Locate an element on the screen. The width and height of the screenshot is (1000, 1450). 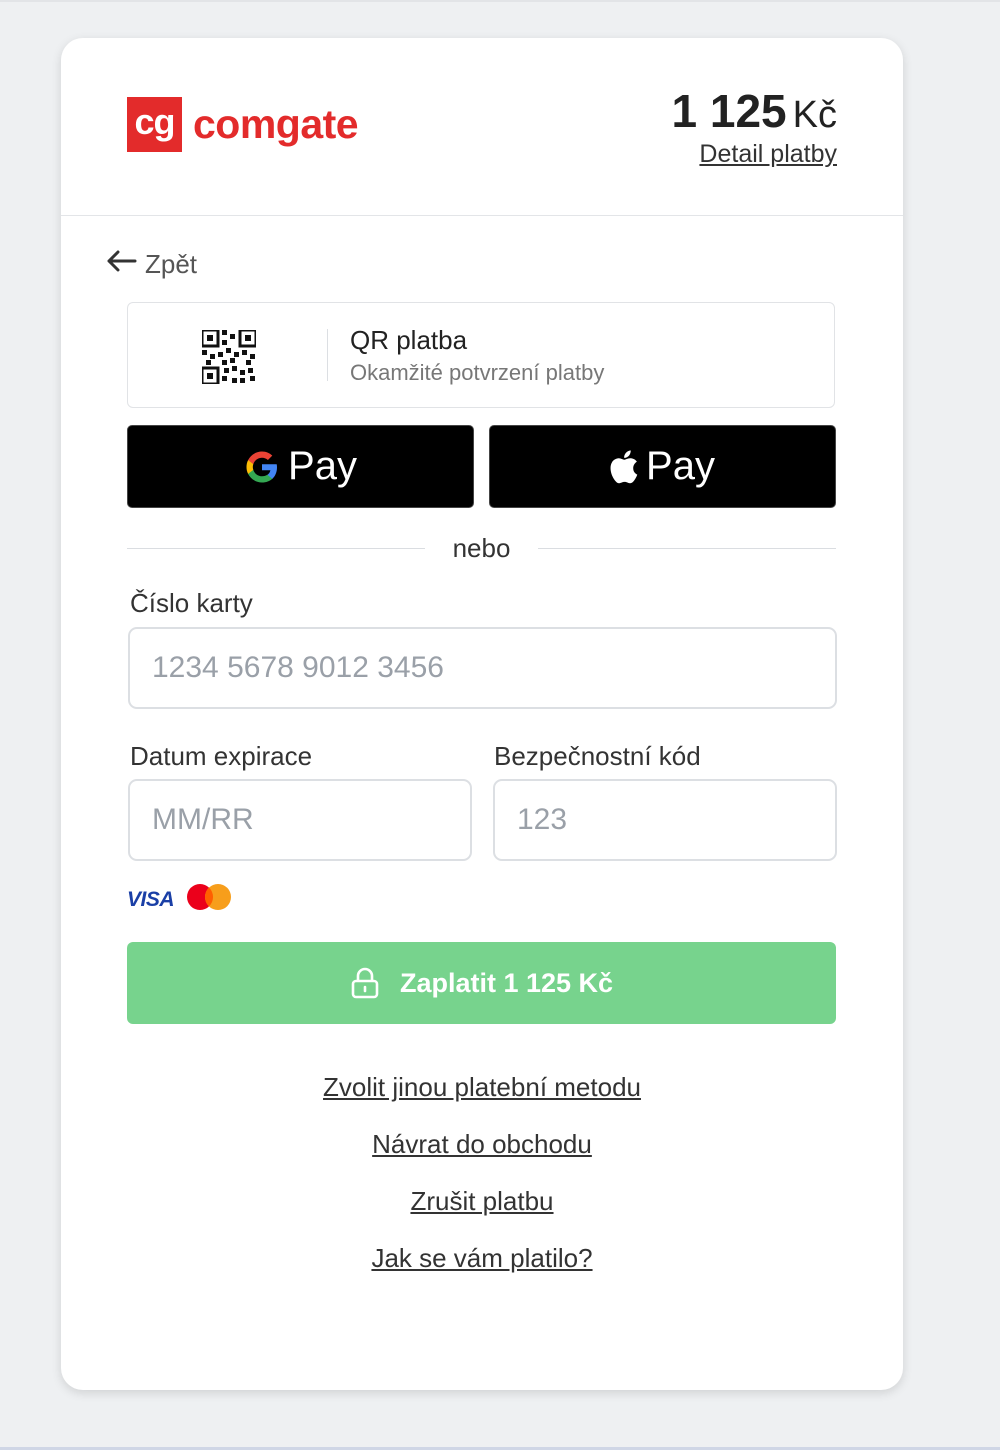
google-pay-button: Pay is located at coordinates (300, 466).